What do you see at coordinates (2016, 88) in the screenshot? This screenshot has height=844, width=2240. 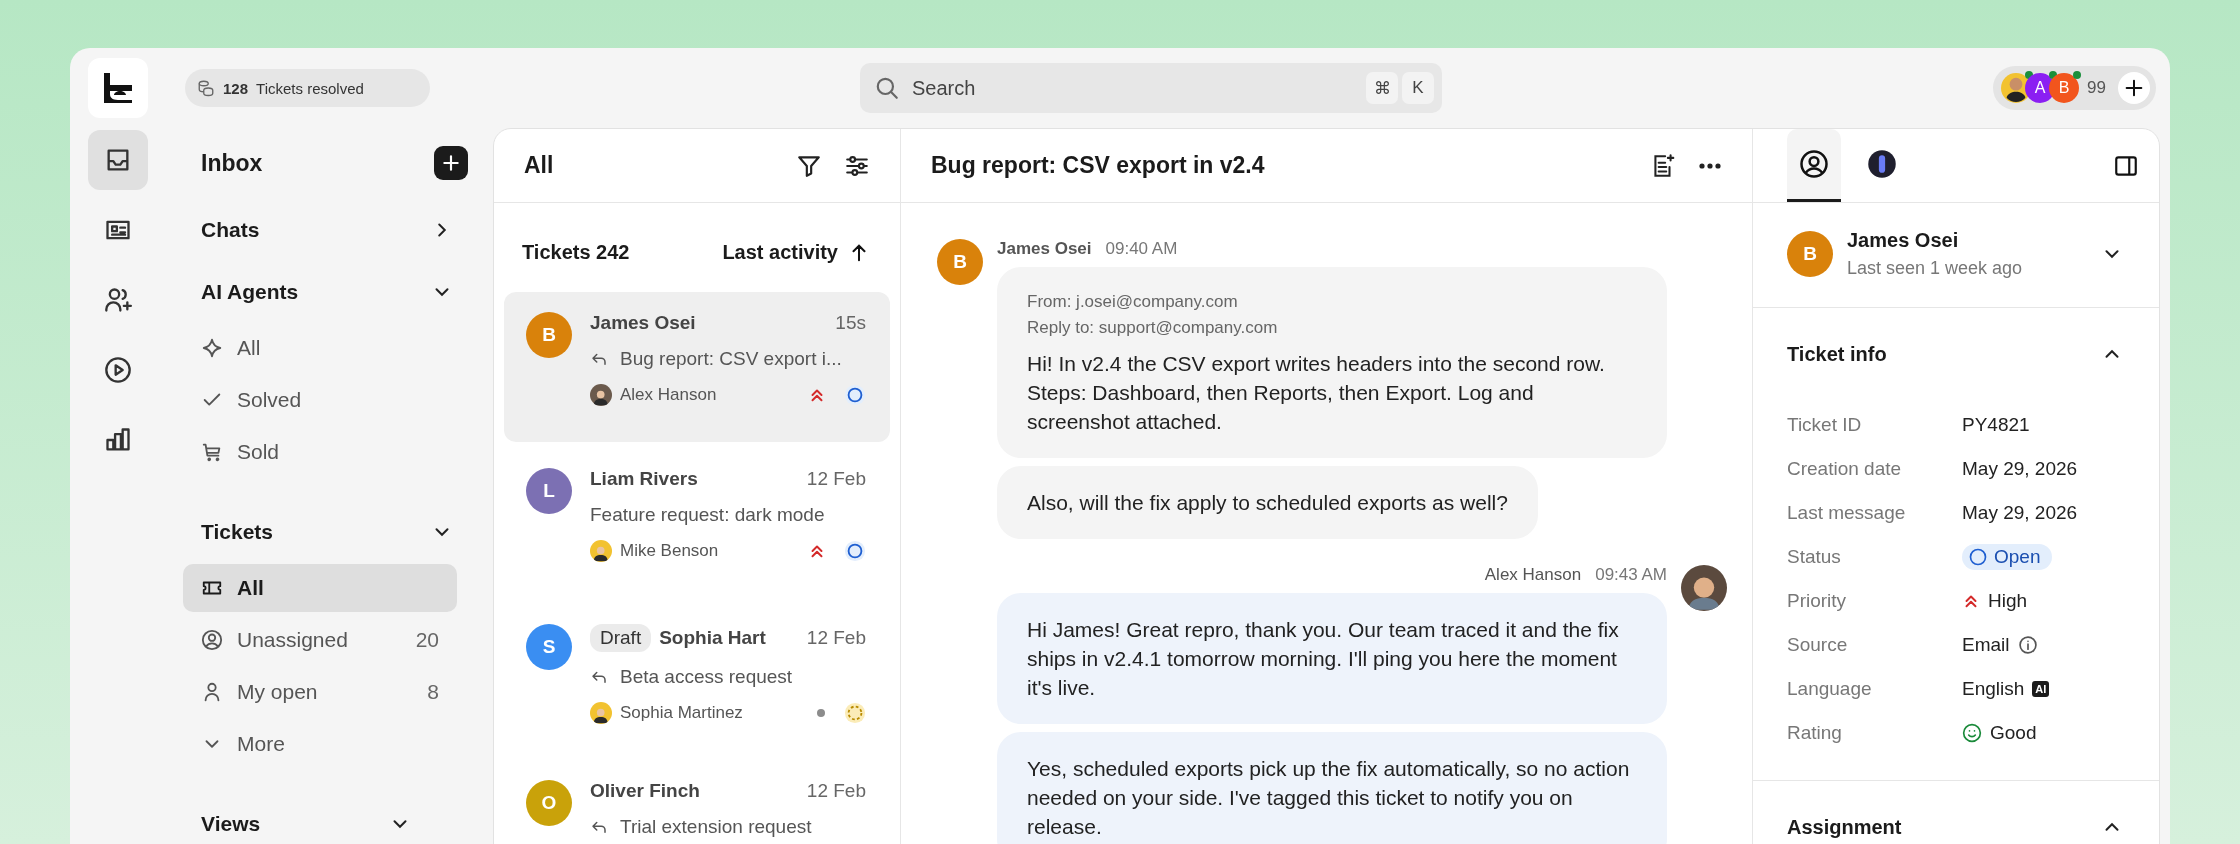 I see `user-avatar` at bounding box center [2016, 88].